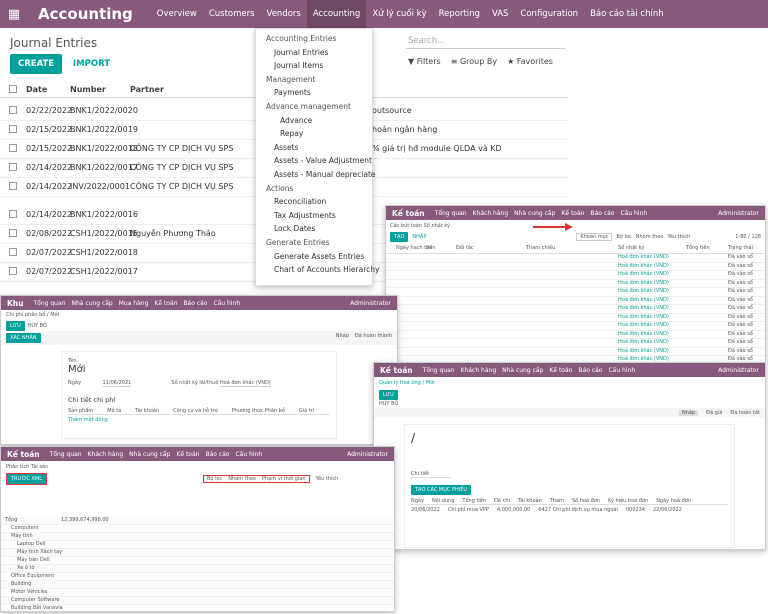 This screenshot has width=768, height=614. Describe the element at coordinates (627, 14) in the screenshot. I see `menu-financial-reports: Báo cáo tài chính` at that location.